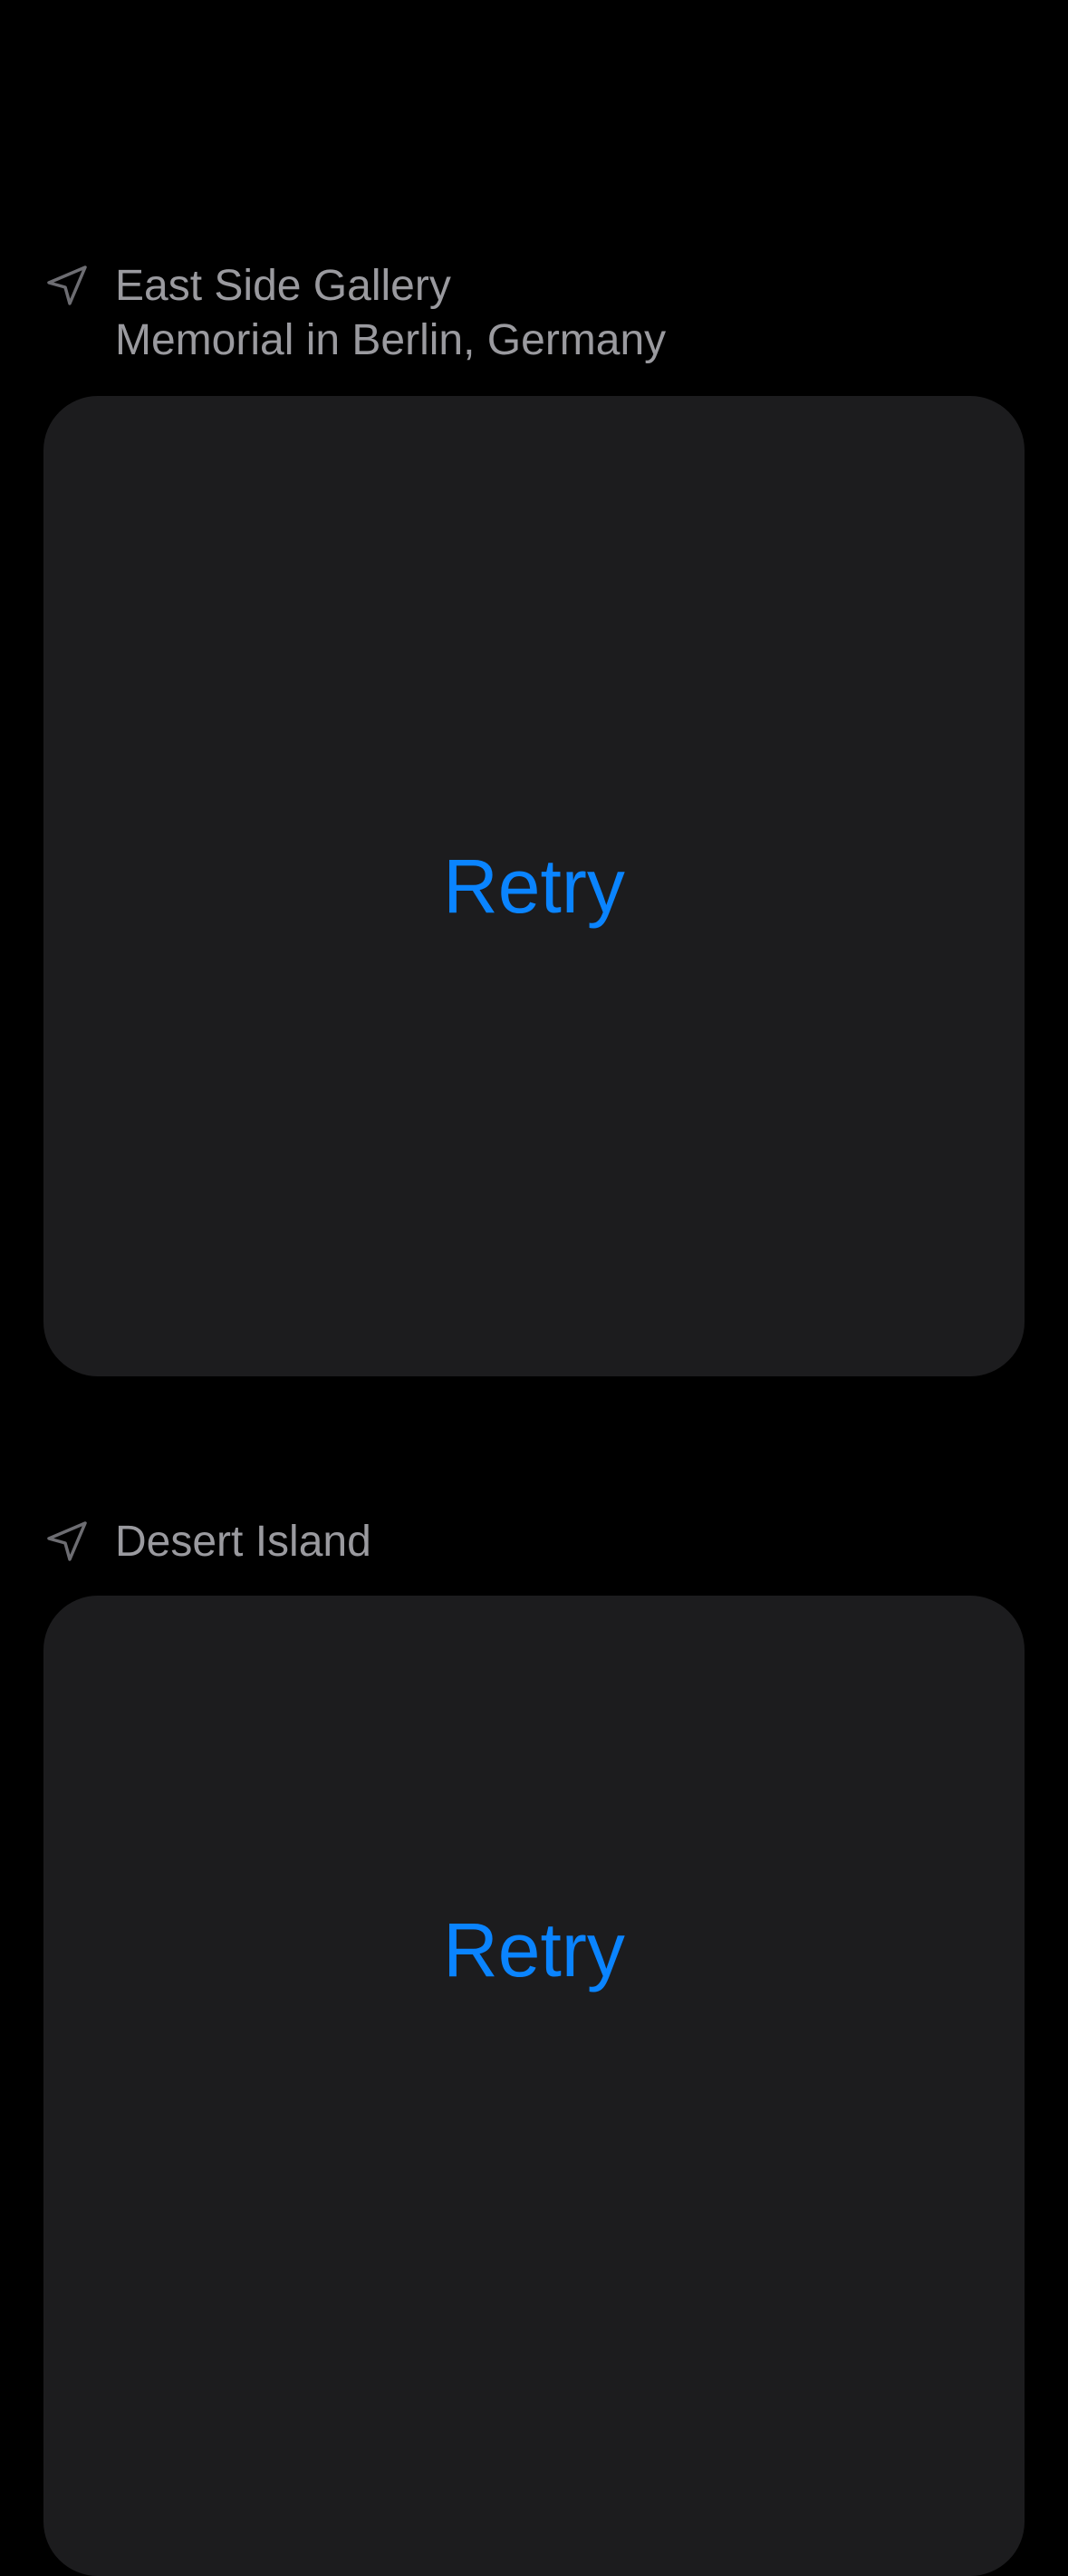  Describe the element at coordinates (391, 340) in the screenshot. I see `location-subtitle: Memorial in Berlin, Germany` at that location.